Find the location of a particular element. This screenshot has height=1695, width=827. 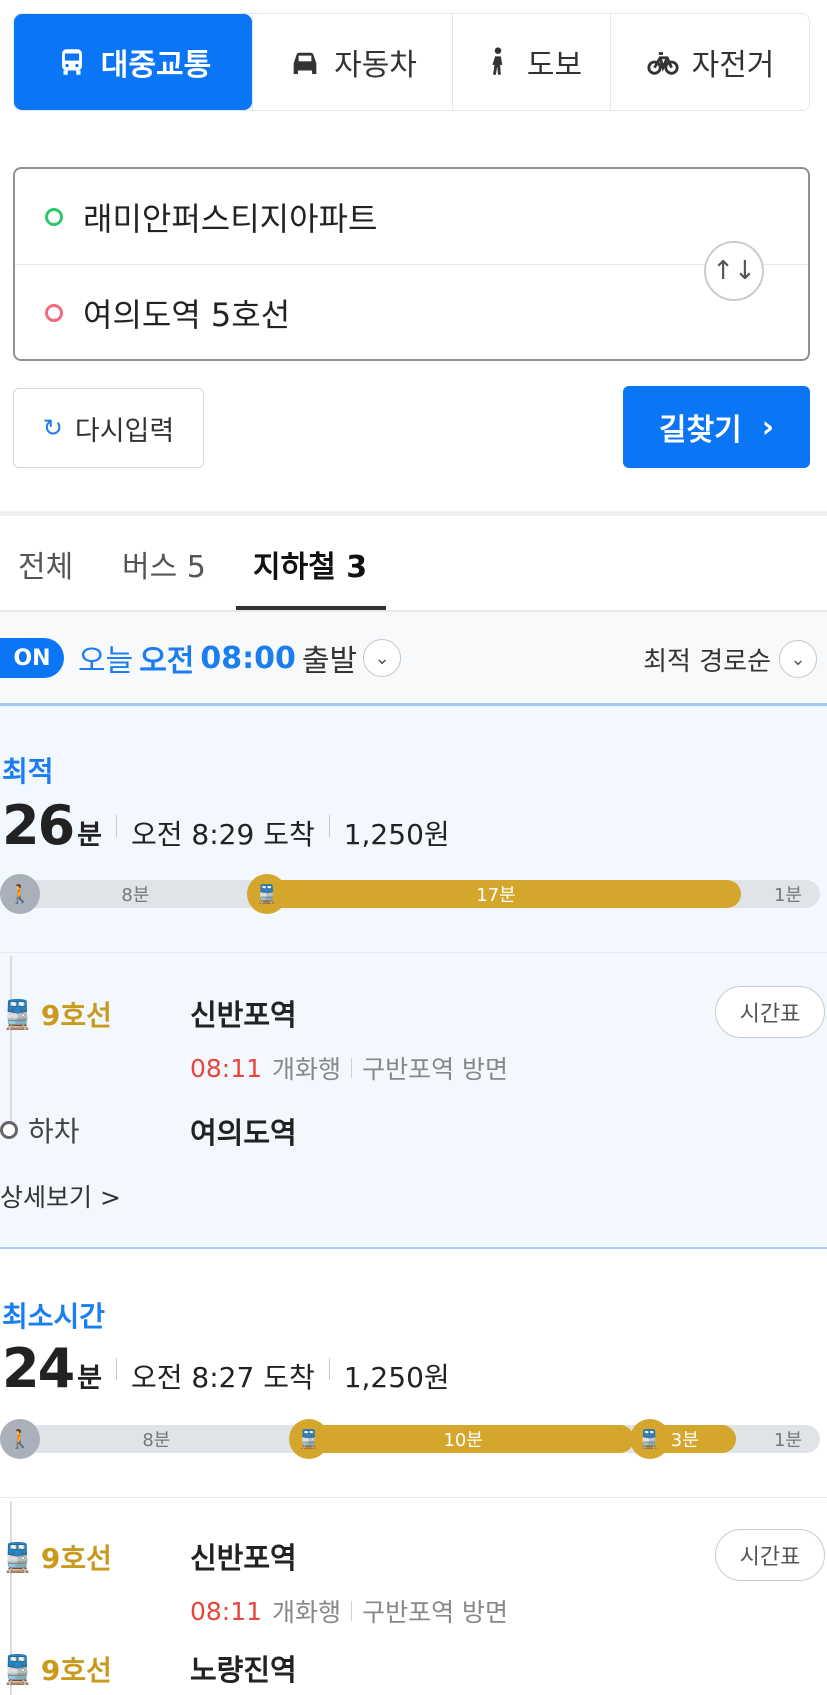

depart-label: 출발 is located at coordinates (329, 661).